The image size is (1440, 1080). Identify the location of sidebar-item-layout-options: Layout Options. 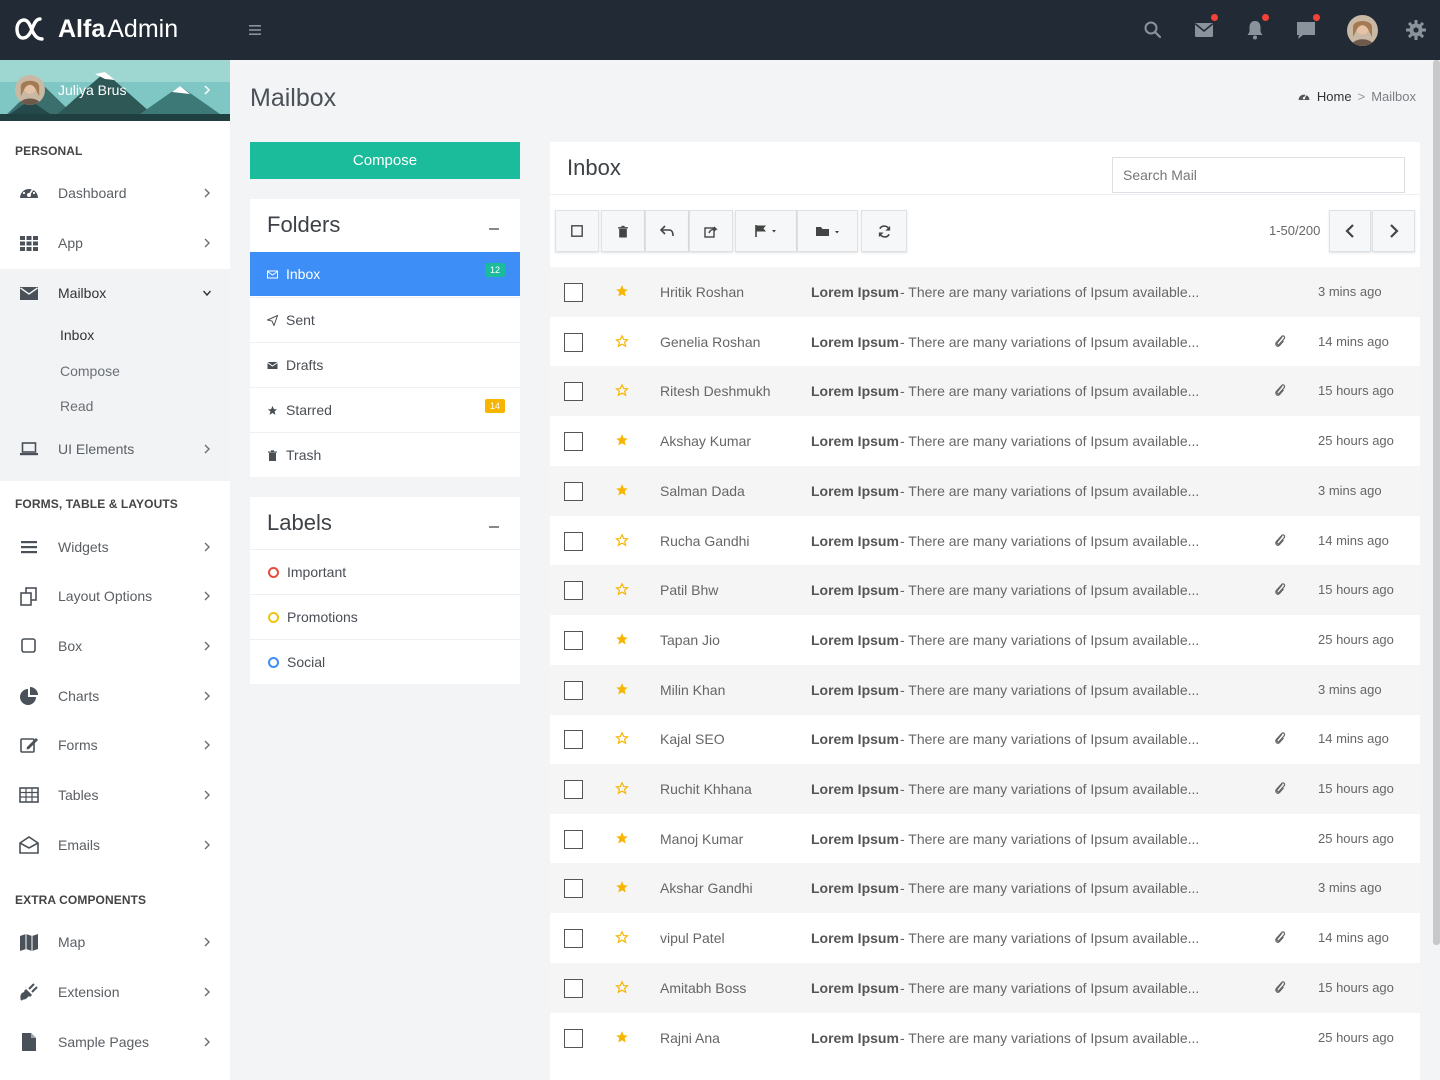
(115, 596).